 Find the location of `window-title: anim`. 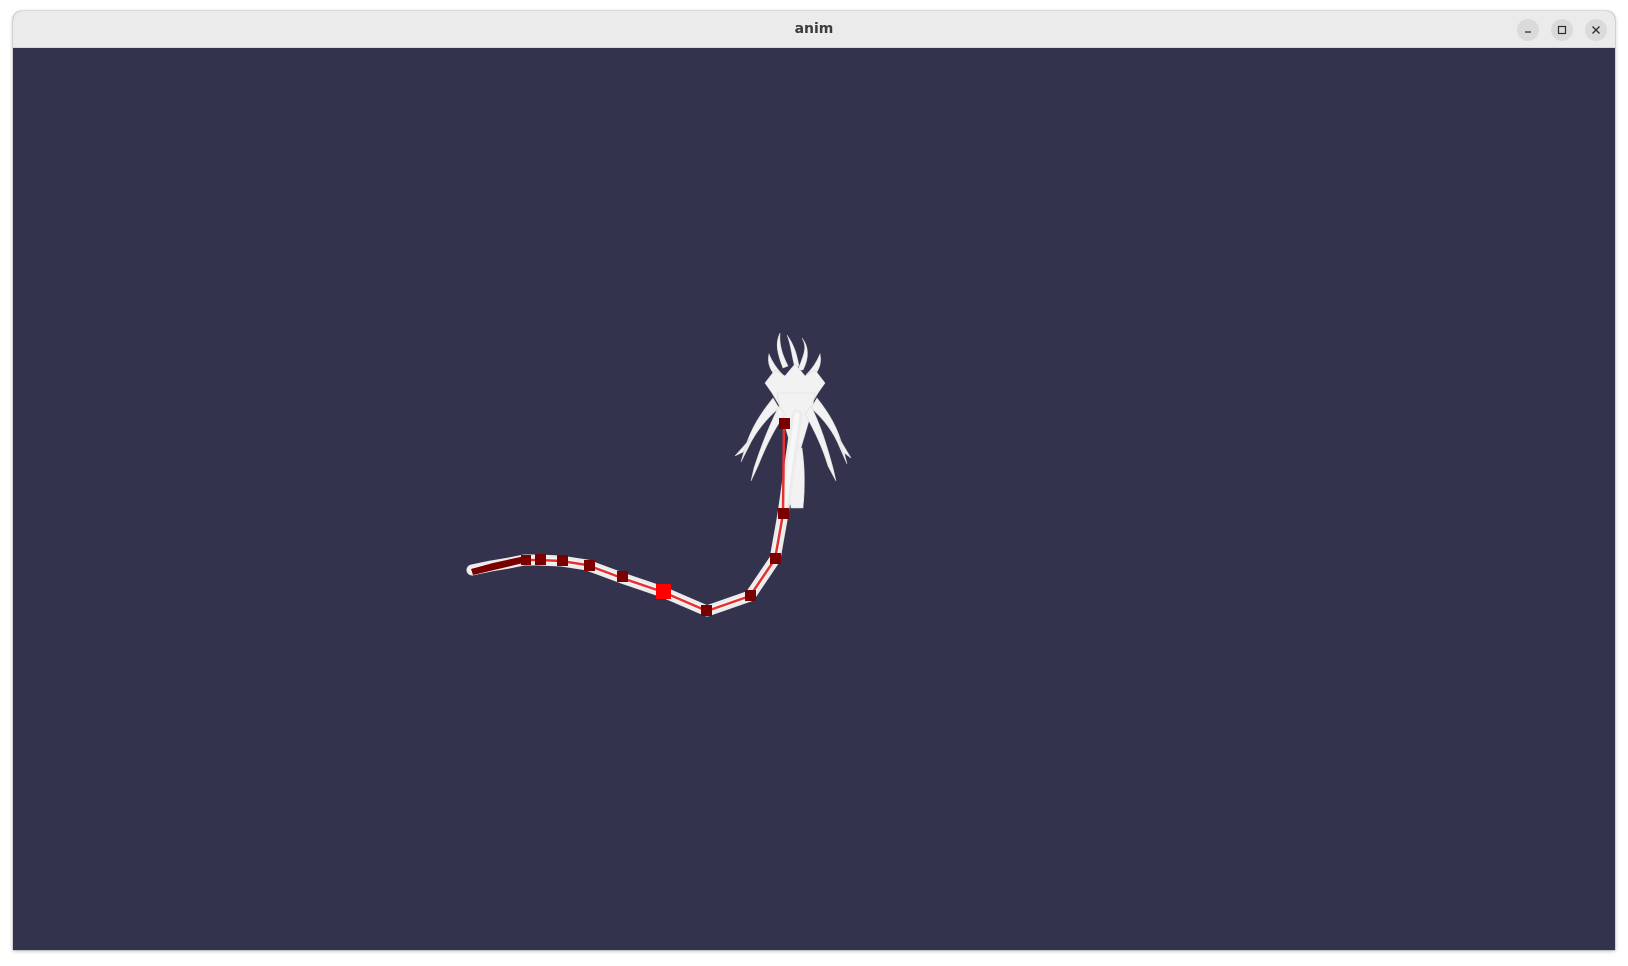

window-title: anim is located at coordinates (814, 29).